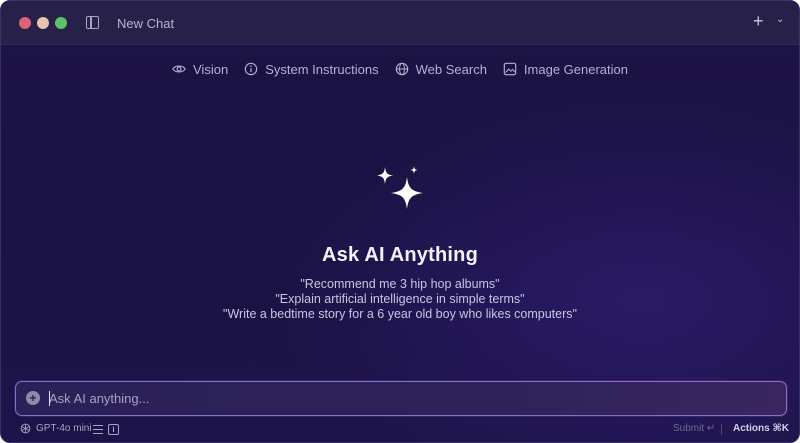 The width and height of the screenshot is (800, 443). Describe the element at coordinates (92, 22) in the screenshot. I see `sidebar-toggle-icon` at that location.